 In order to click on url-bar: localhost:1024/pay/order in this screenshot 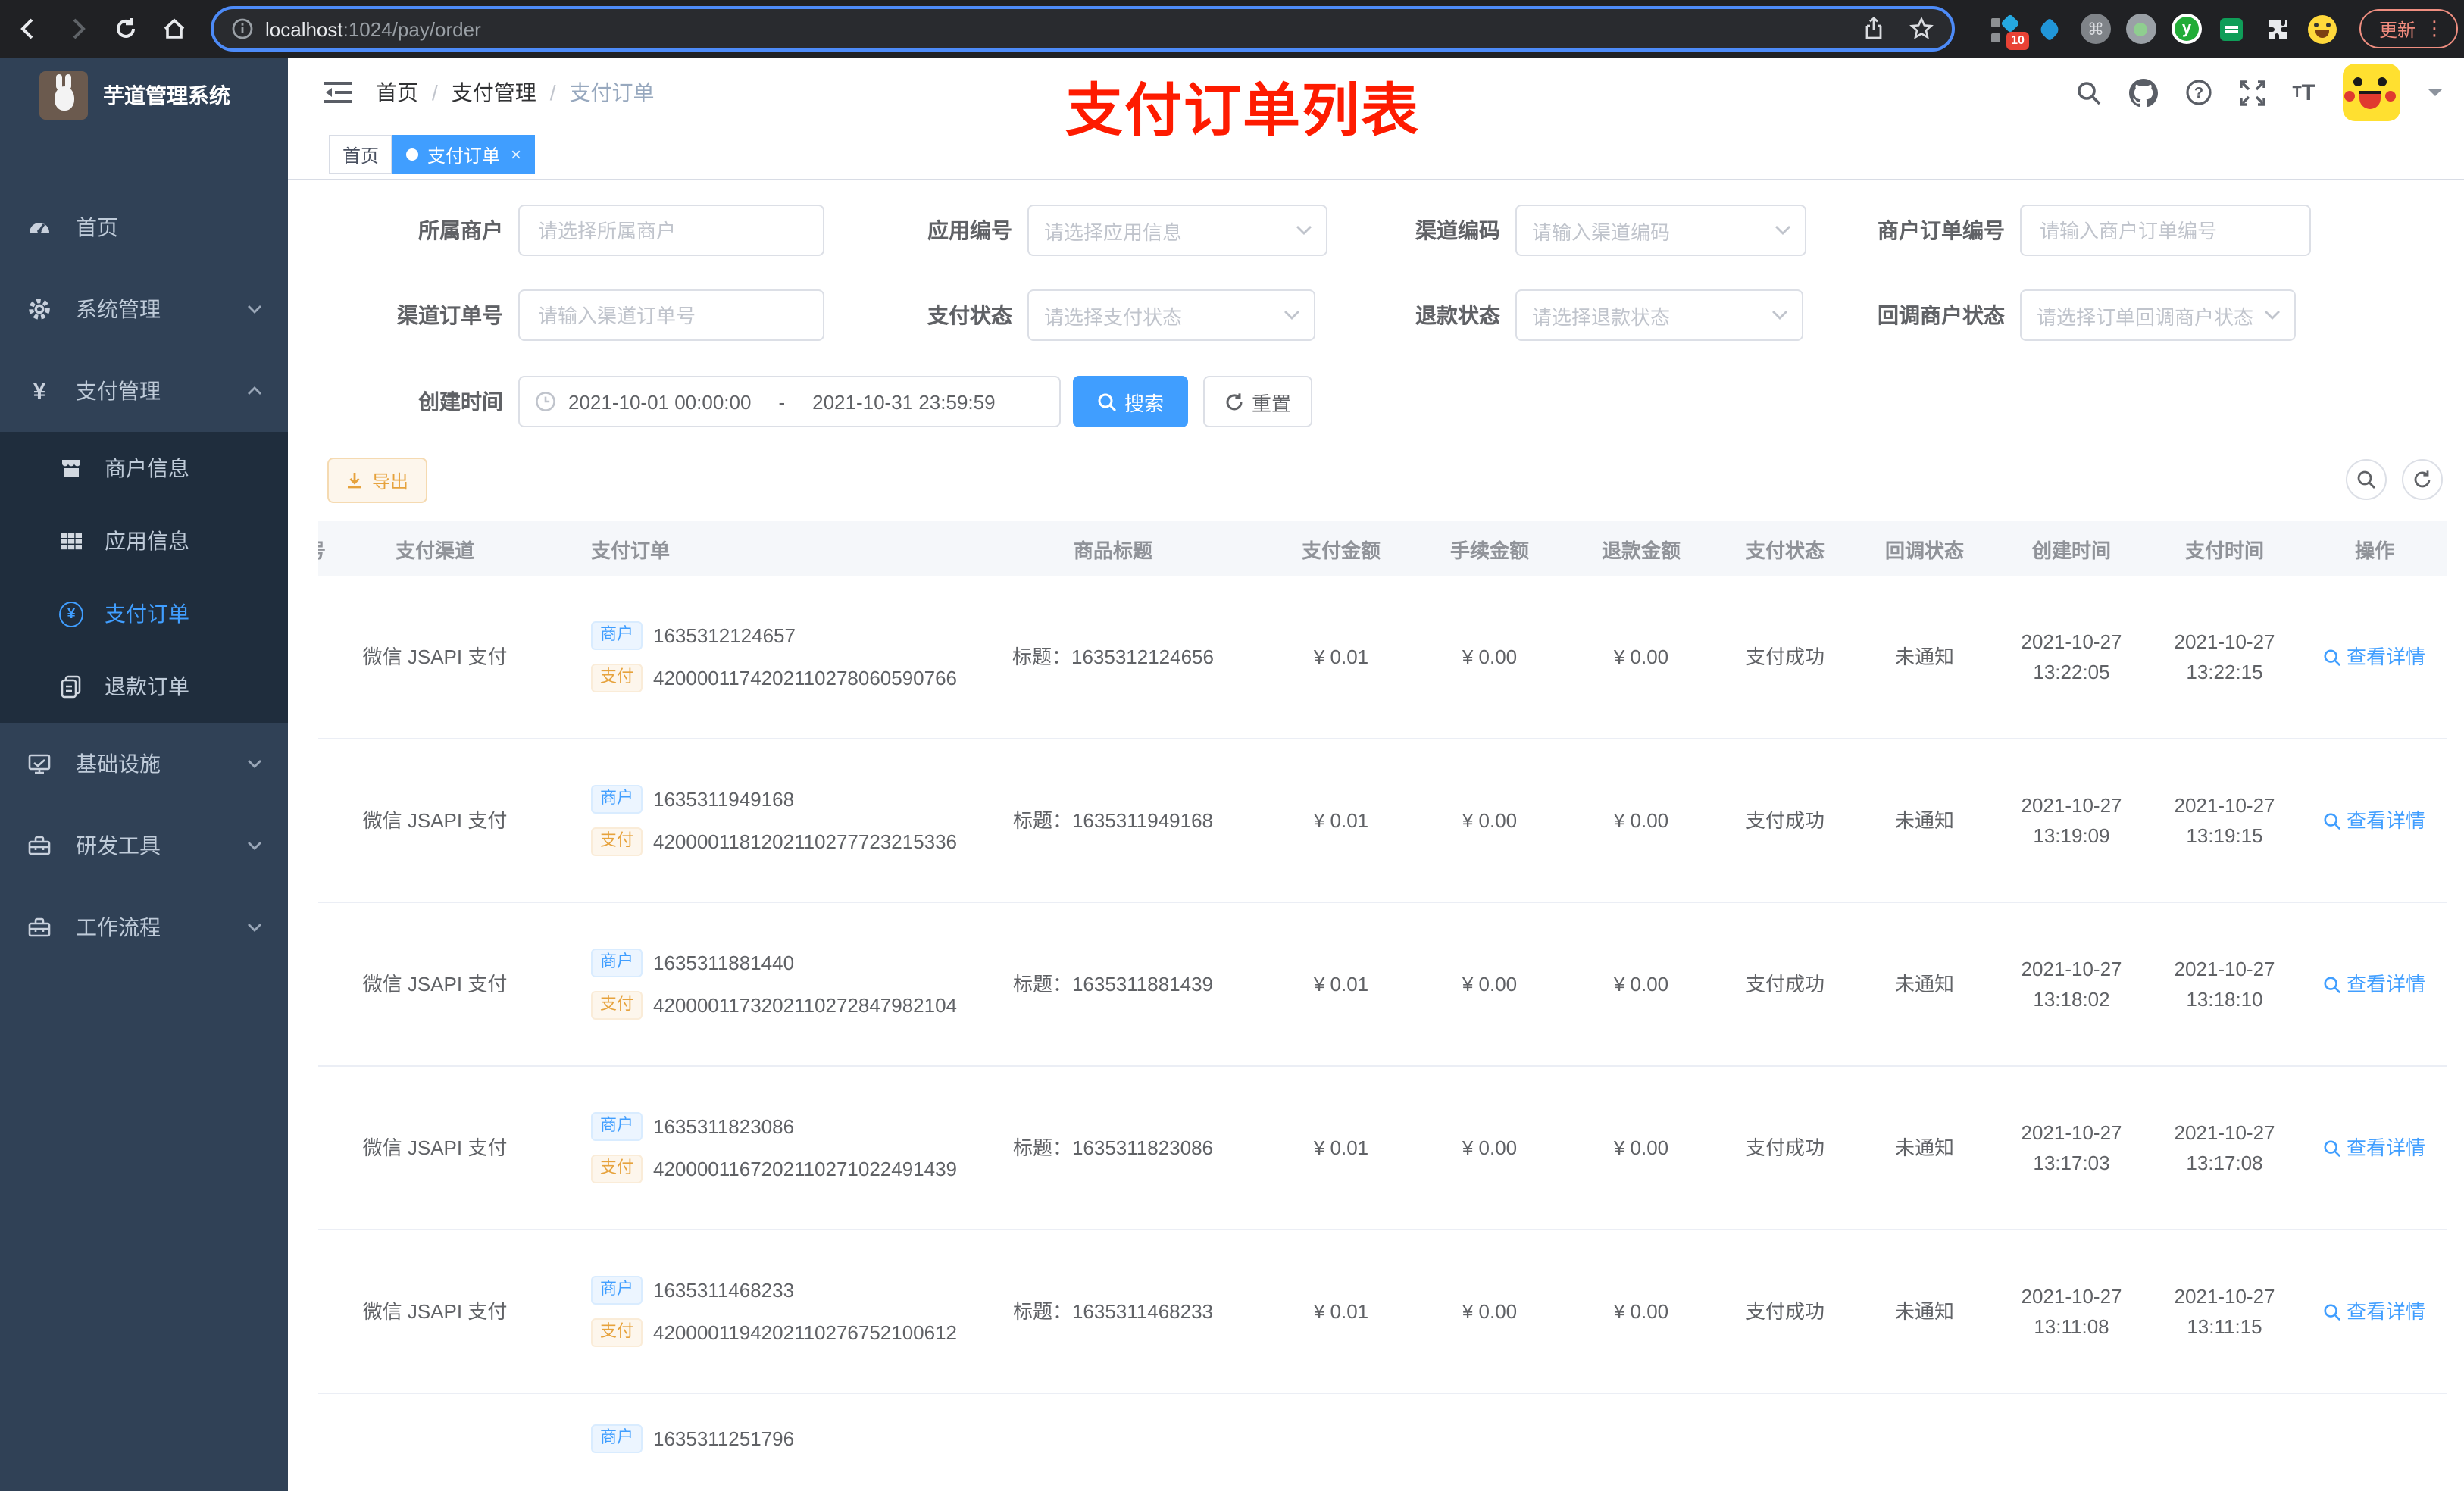, I will do `click(1083, 29)`.